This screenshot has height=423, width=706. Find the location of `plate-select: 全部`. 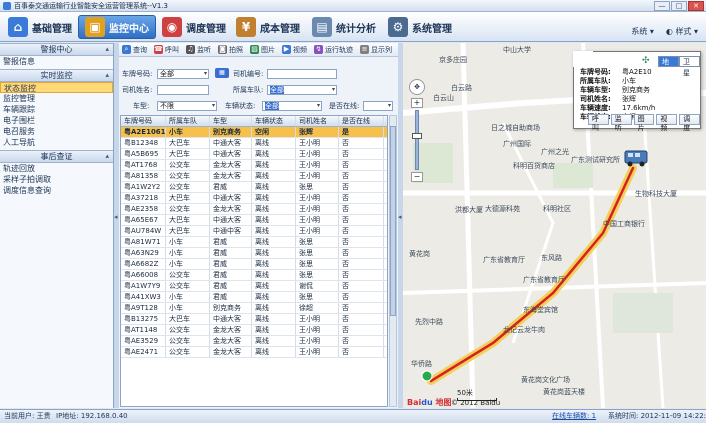

plate-select: 全部 is located at coordinates (183, 73).